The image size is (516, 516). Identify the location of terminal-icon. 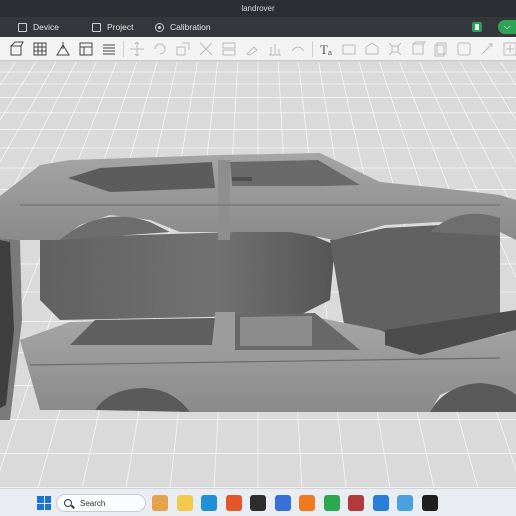
(258, 503).